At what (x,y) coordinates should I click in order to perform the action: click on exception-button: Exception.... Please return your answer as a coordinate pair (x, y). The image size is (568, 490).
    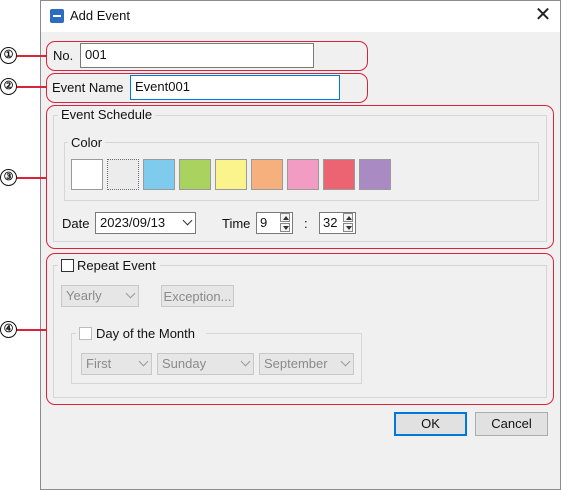
    Looking at the image, I should click on (197, 296).